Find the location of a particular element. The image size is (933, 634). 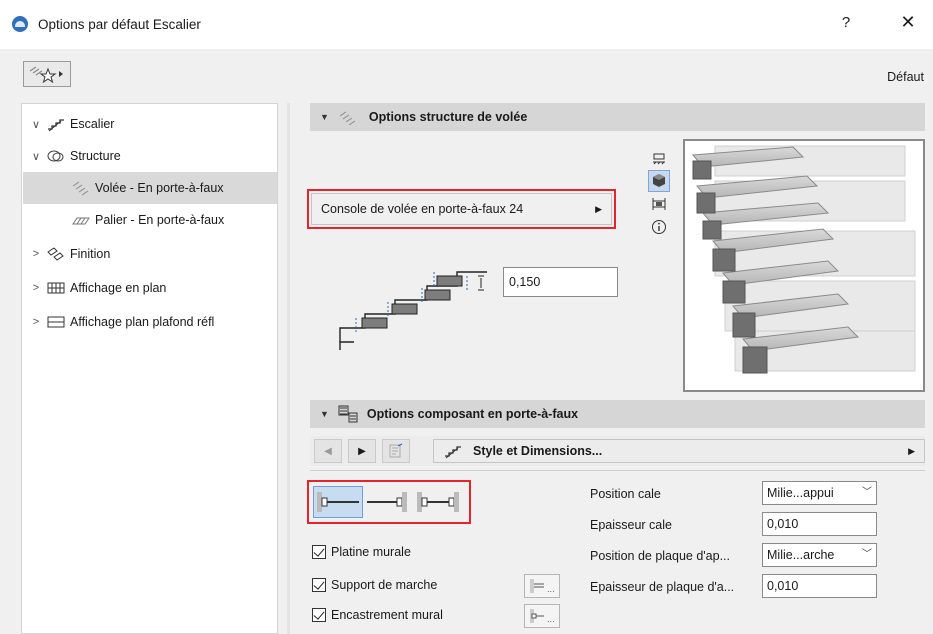

epaisseur-cale-input: 0,010 is located at coordinates (819, 524).